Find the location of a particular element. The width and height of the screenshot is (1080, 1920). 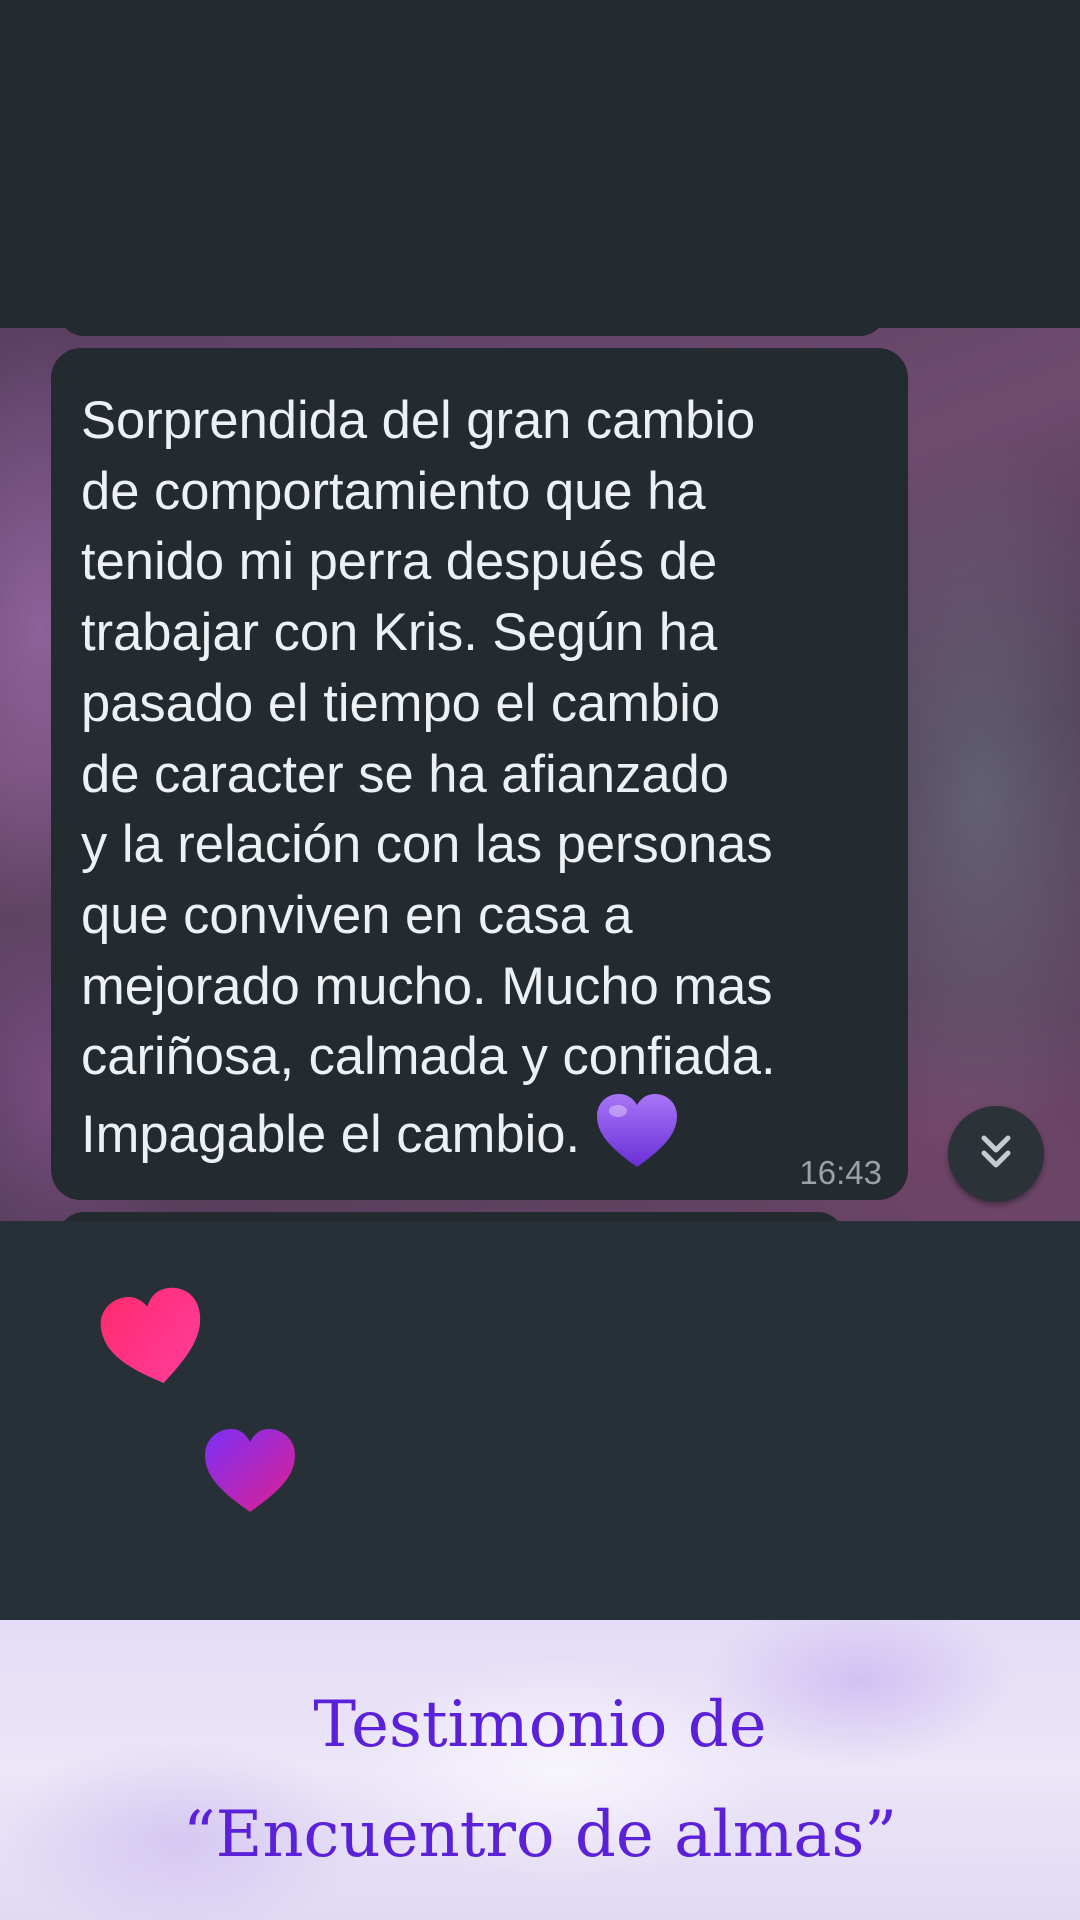

message-line: pasado el tiempo el cambio is located at coordinates (401, 703).